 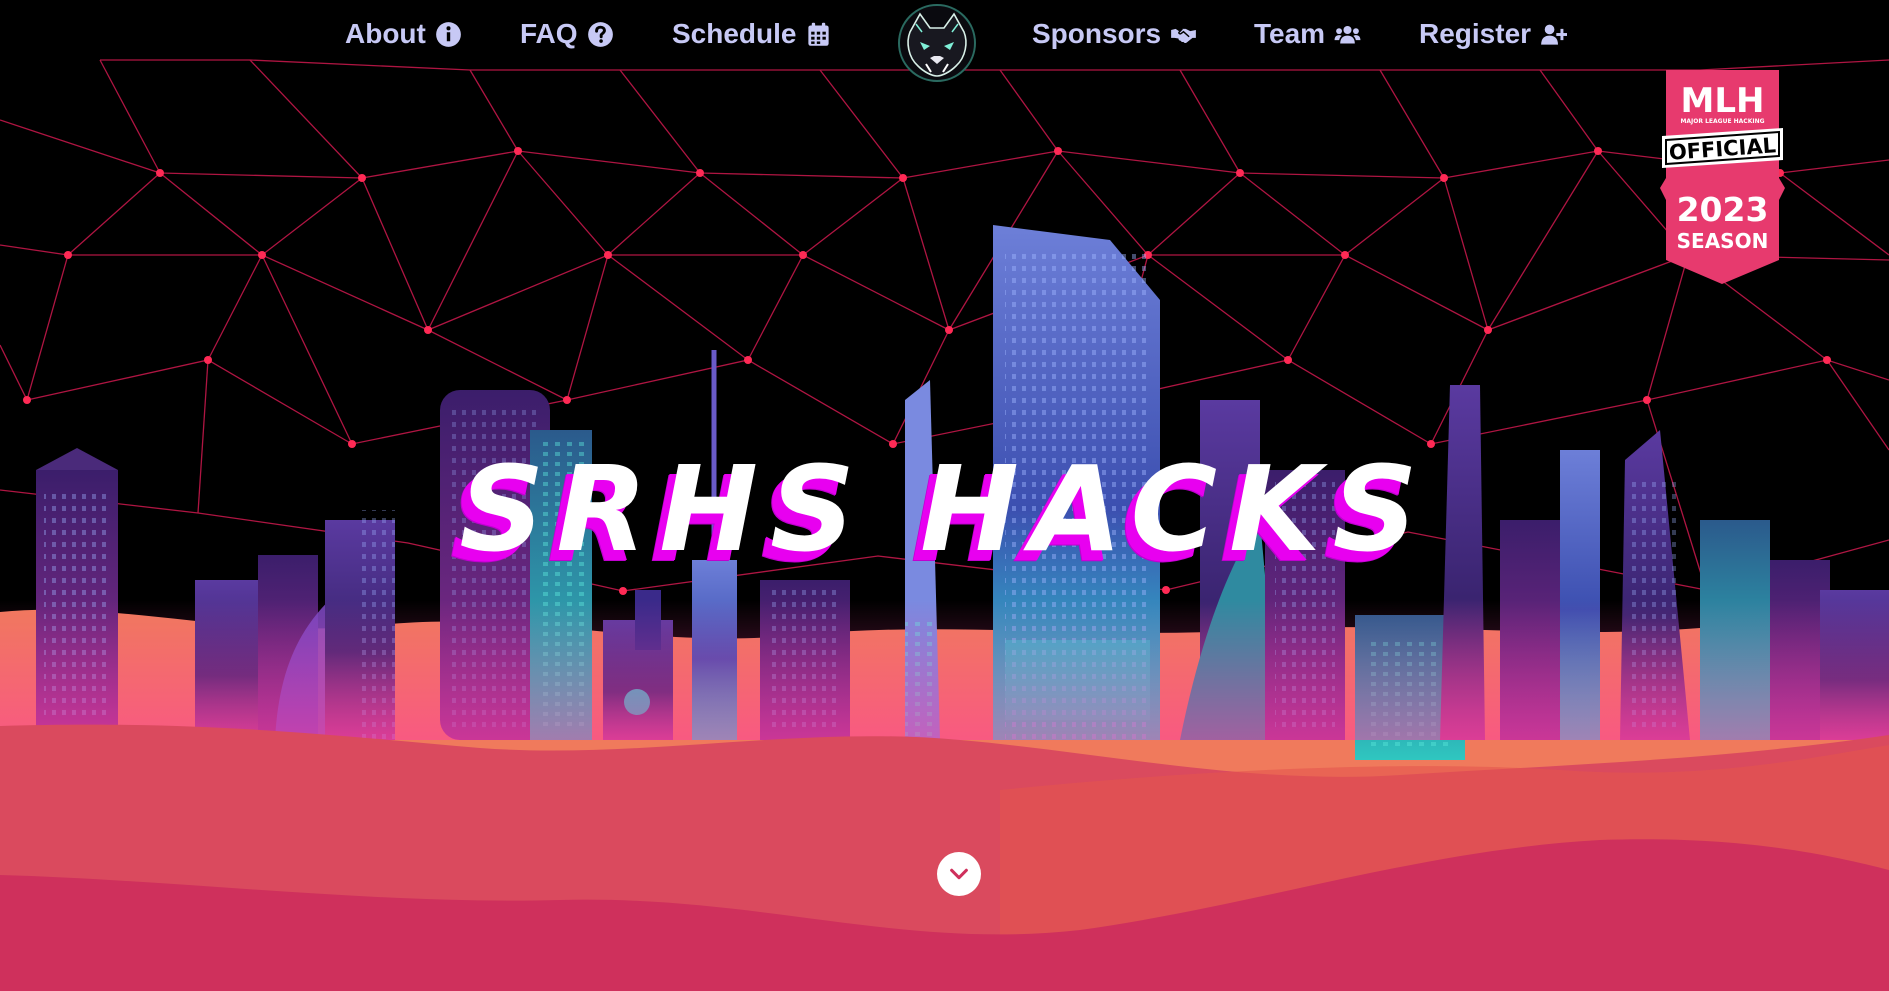 I want to click on question-circle-icon, so click(x=600, y=34).